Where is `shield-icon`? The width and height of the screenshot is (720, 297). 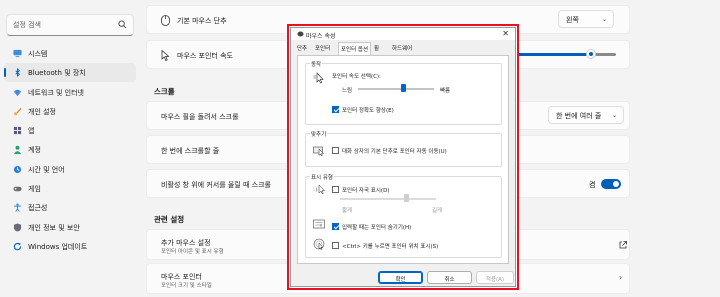 shield-icon is located at coordinates (17, 227).